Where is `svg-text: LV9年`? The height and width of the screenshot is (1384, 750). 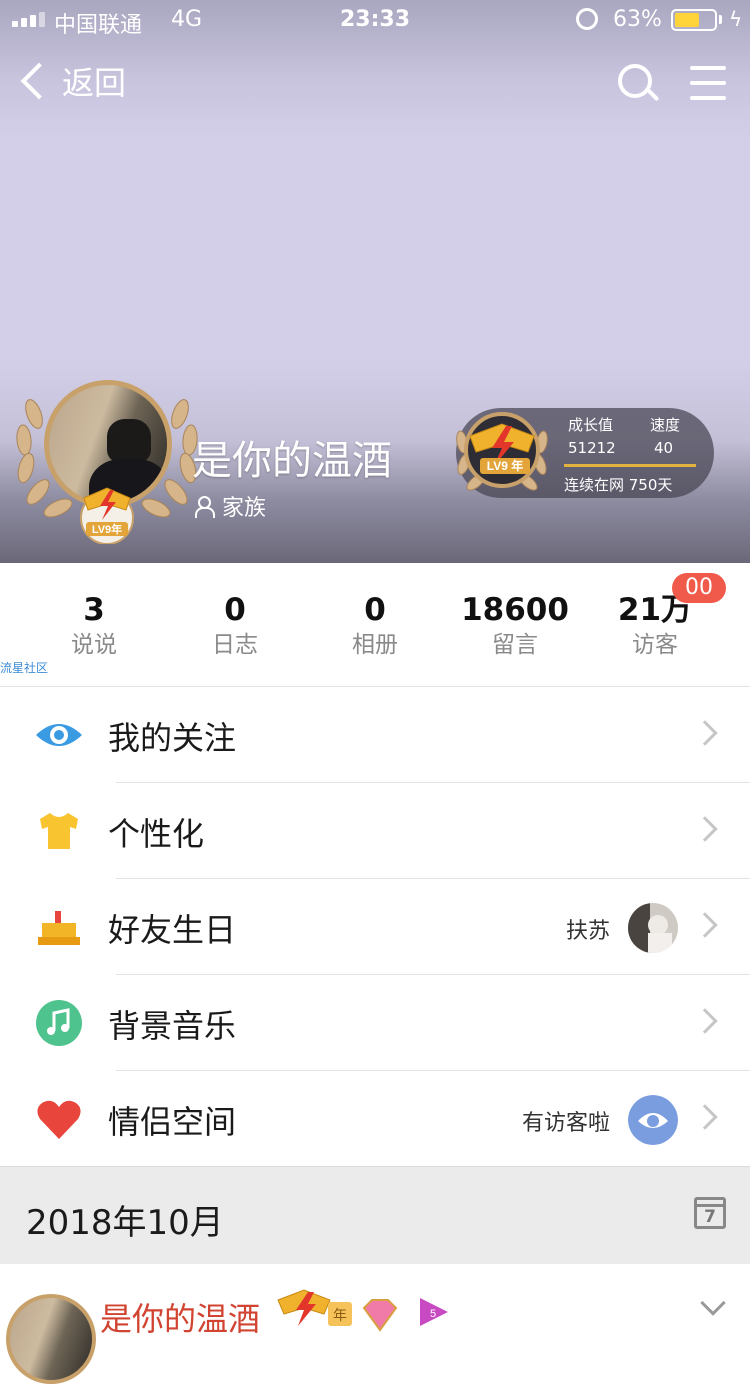 svg-text: LV9年 is located at coordinates (107, 529).